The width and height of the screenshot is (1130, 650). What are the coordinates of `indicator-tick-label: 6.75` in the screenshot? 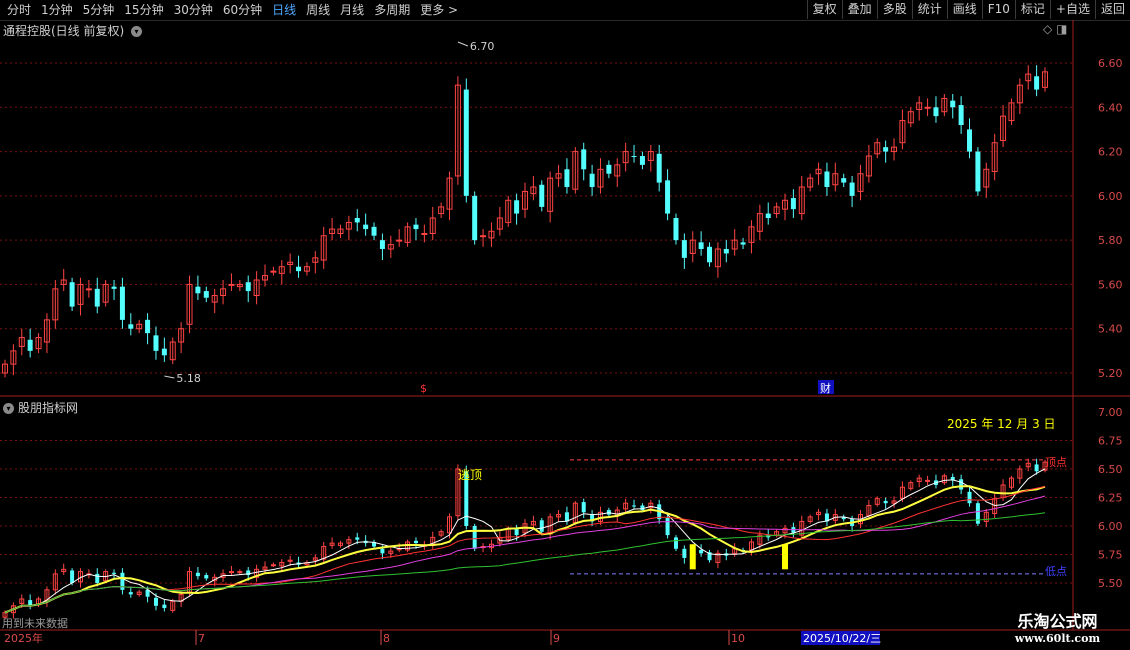 It's located at (1110, 441).